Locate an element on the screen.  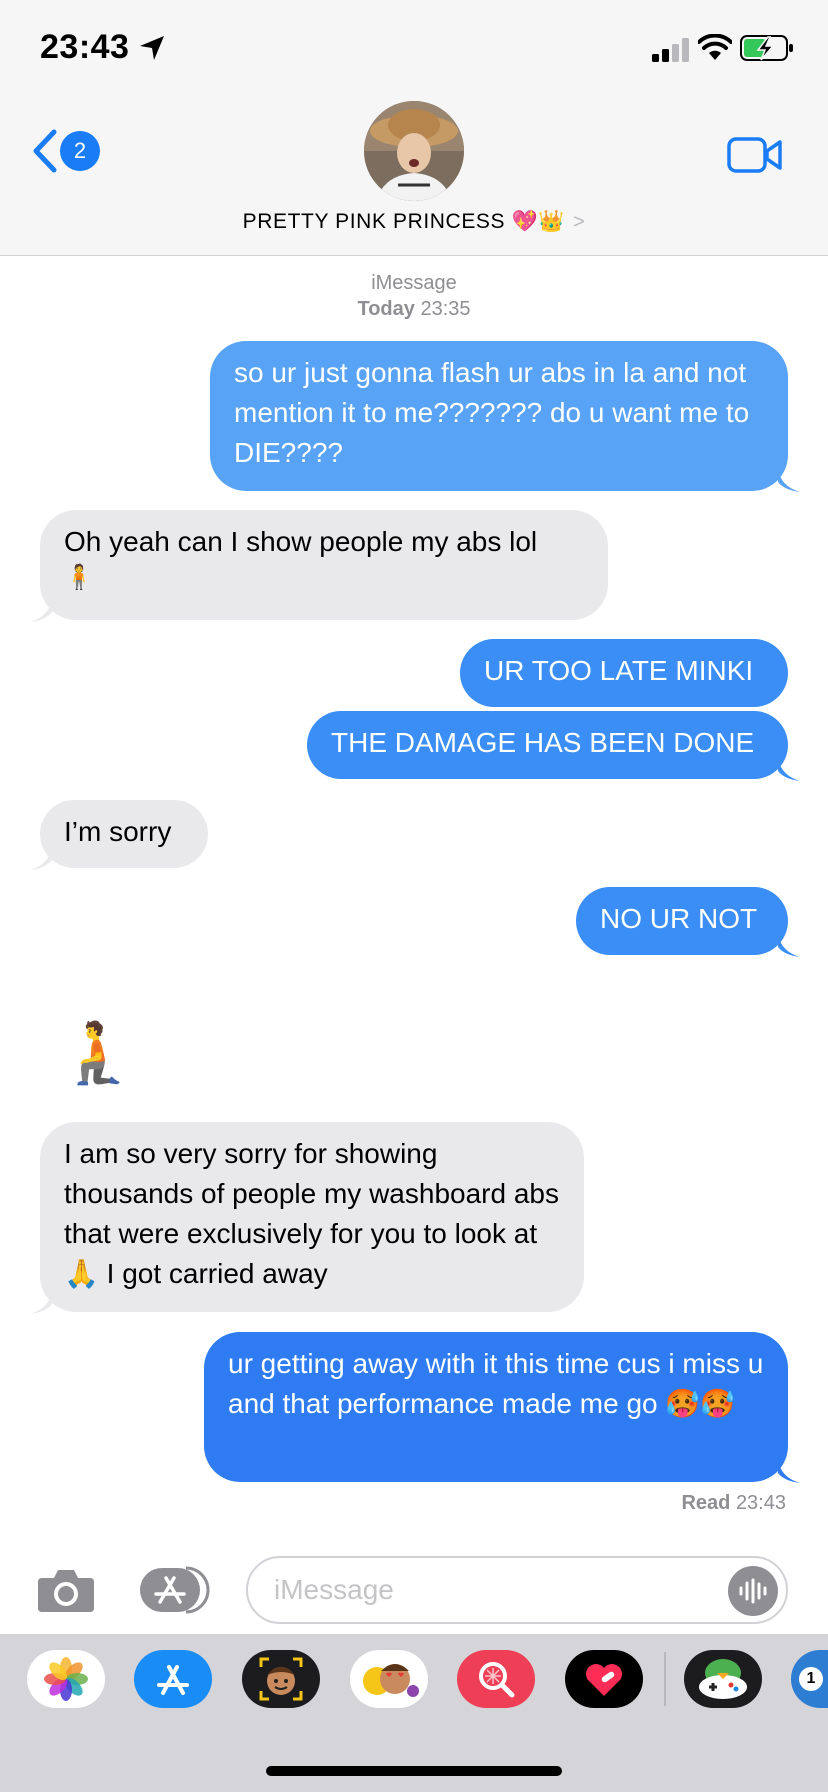
cellular-signal-icon is located at coordinates (670, 50).